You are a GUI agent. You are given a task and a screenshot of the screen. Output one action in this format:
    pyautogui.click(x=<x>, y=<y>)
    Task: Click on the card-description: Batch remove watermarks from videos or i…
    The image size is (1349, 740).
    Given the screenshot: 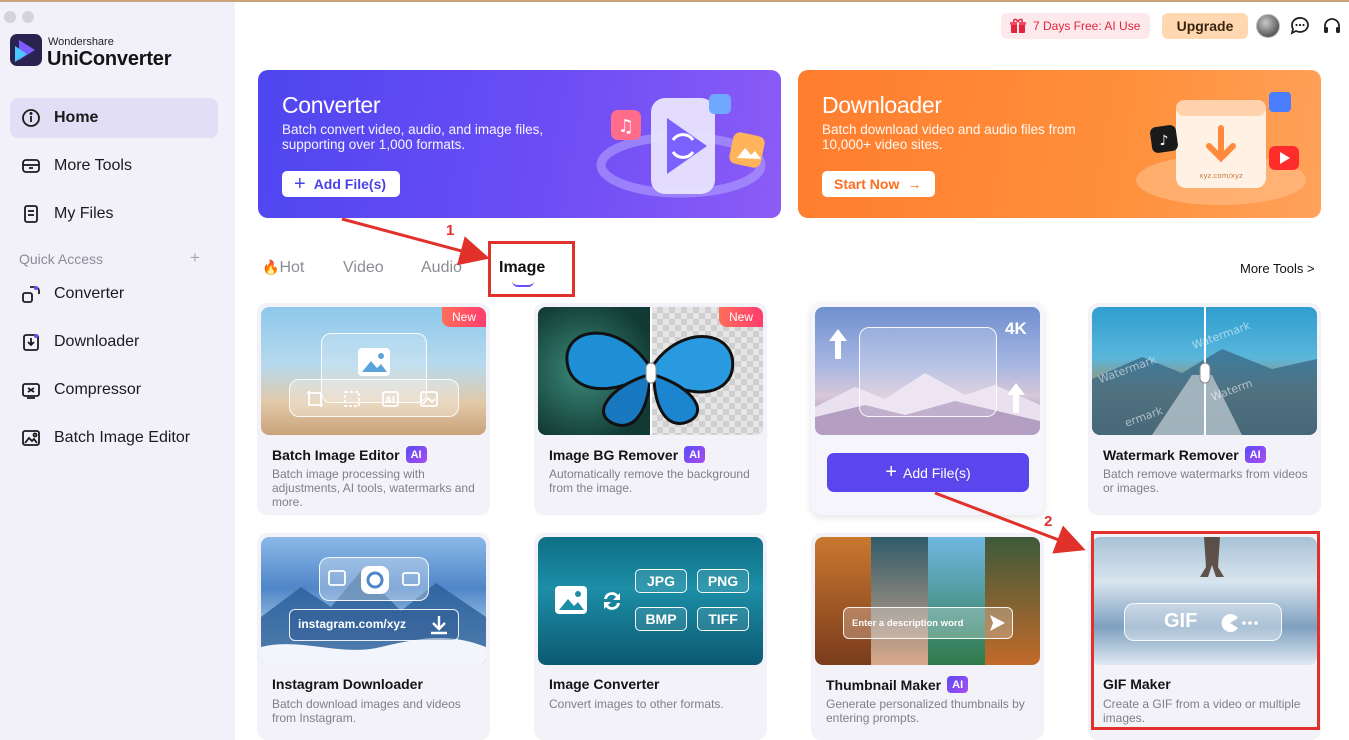 What is the action you would take?
    pyautogui.click(x=1205, y=481)
    